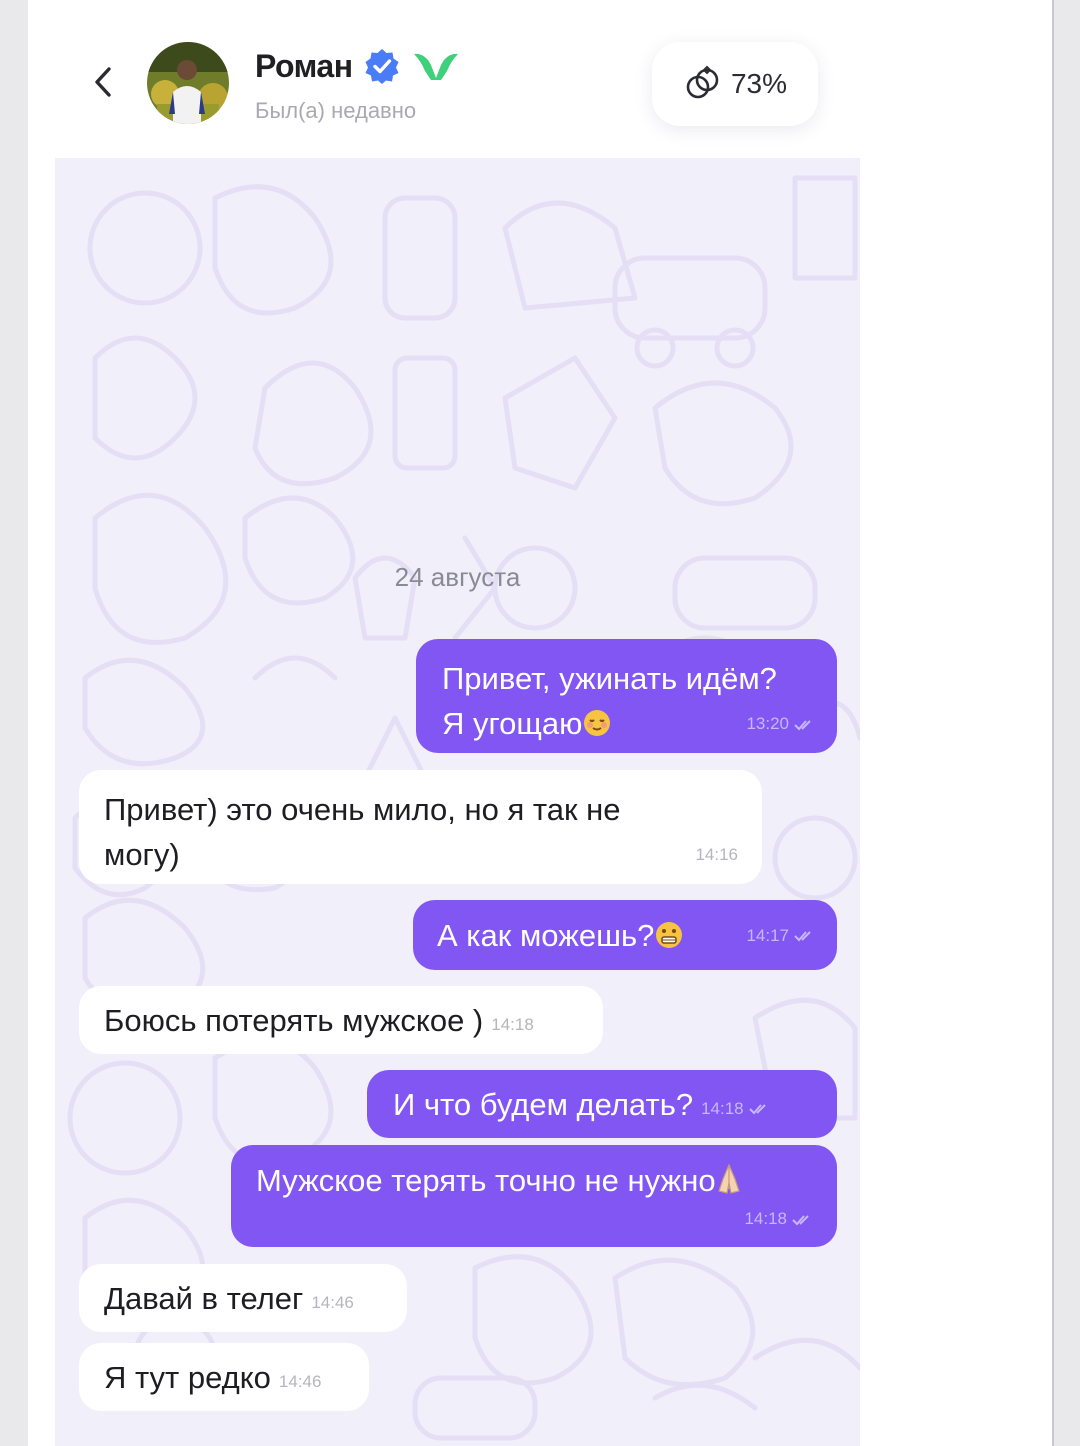  What do you see at coordinates (382, 66) in the screenshot?
I see `verified-badge-icon` at bounding box center [382, 66].